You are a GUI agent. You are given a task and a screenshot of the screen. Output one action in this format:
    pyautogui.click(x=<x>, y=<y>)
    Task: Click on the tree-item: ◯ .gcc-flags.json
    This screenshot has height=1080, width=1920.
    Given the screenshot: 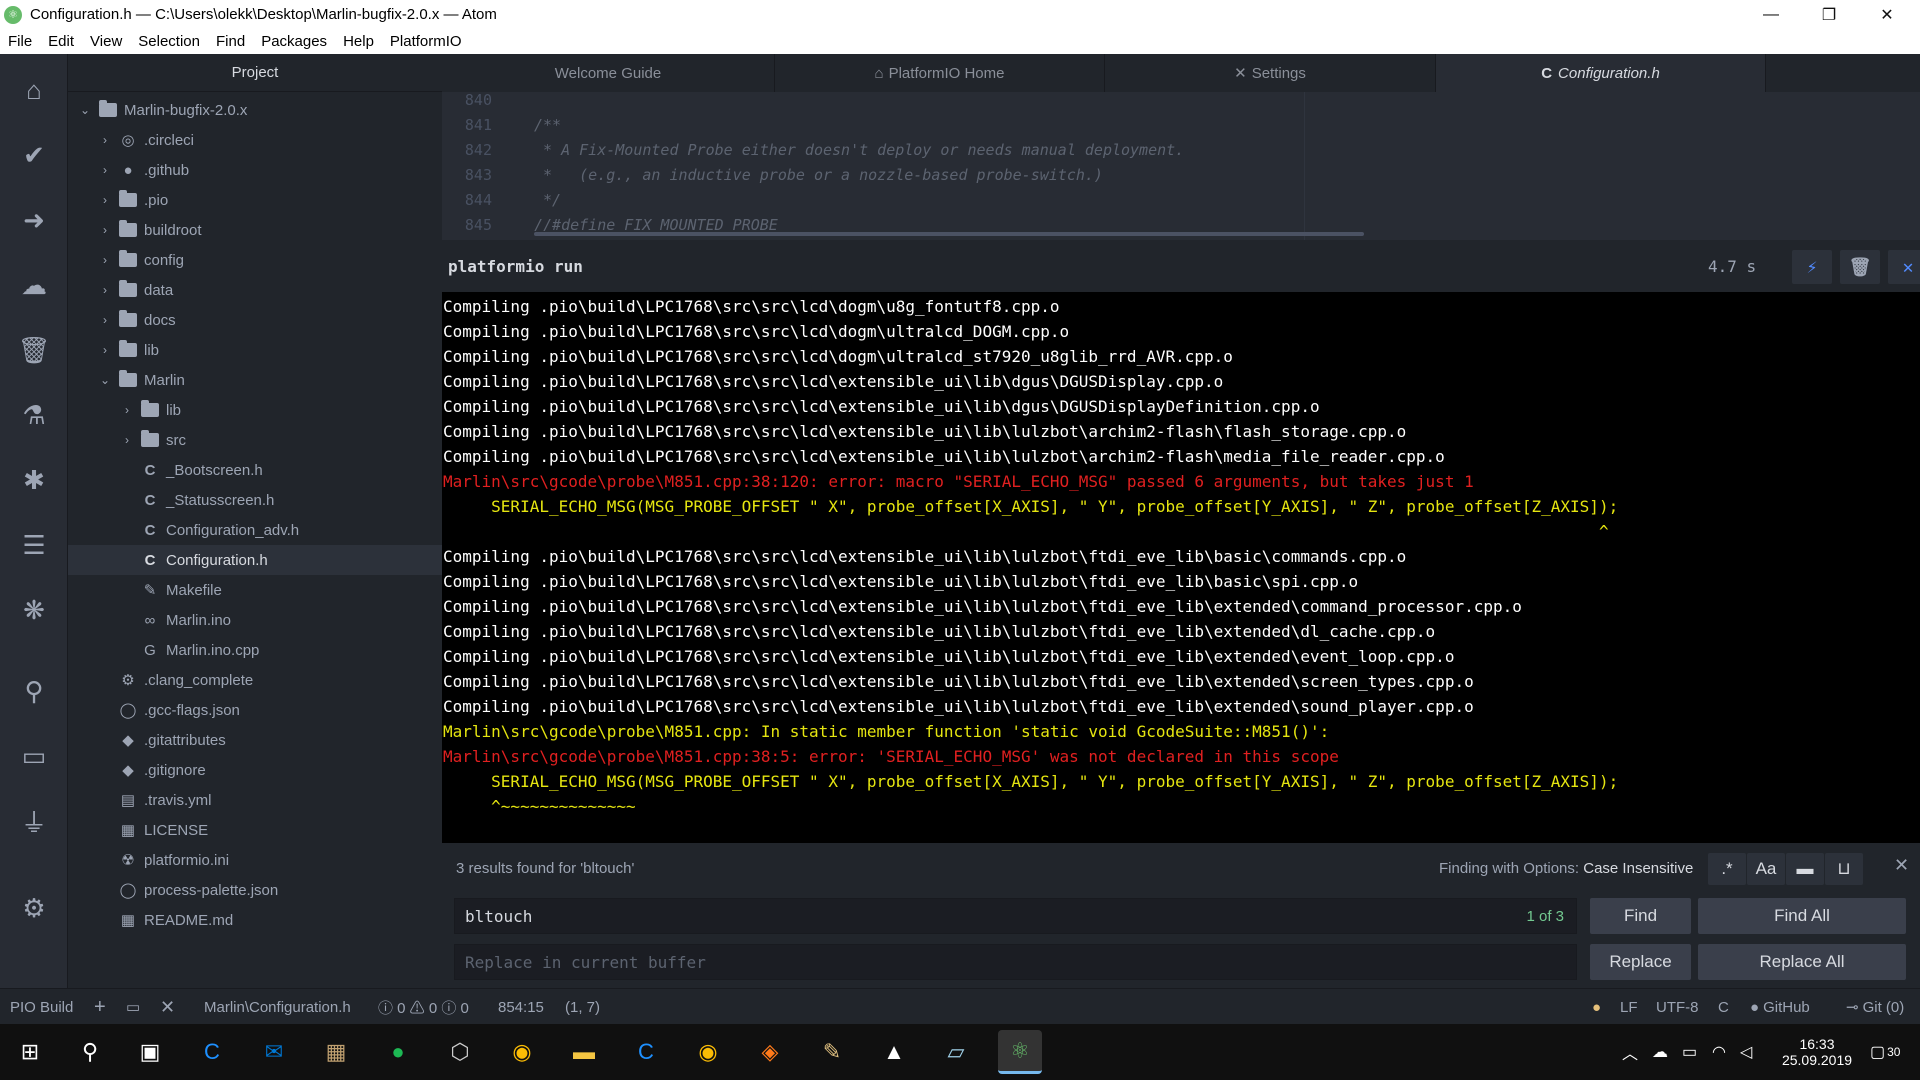 What is the action you would take?
    pyautogui.click(x=255, y=710)
    